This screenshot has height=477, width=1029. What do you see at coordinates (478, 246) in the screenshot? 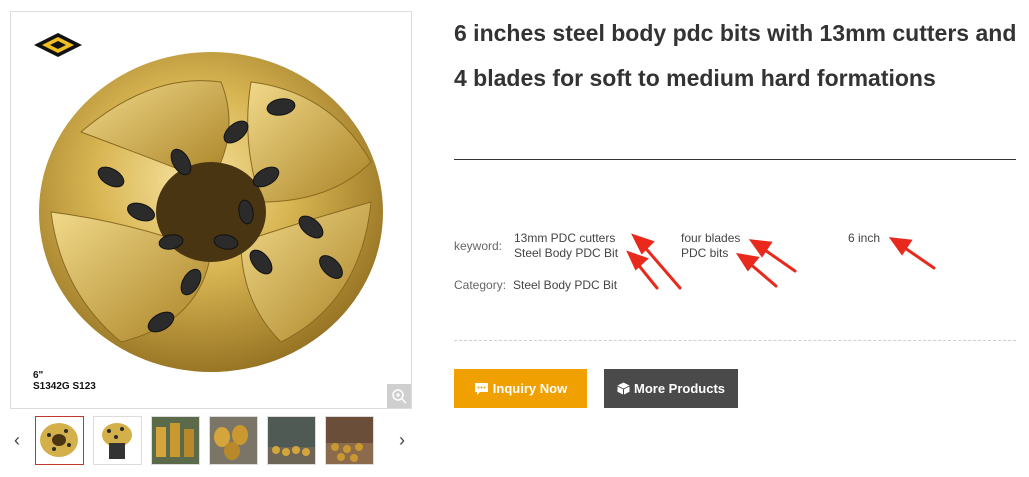
I see `keyword-label: keyword:` at bounding box center [478, 246].